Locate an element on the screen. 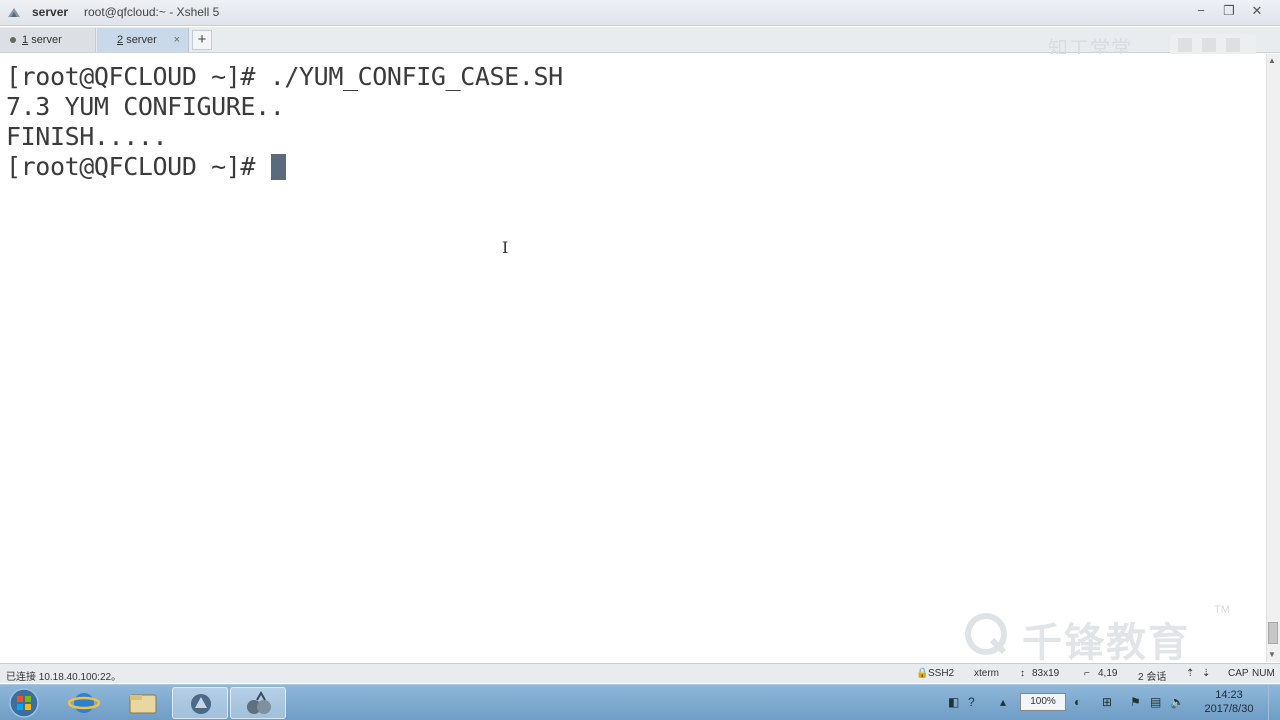  zoom-level: 100% is located at coordinates (1043, 702).